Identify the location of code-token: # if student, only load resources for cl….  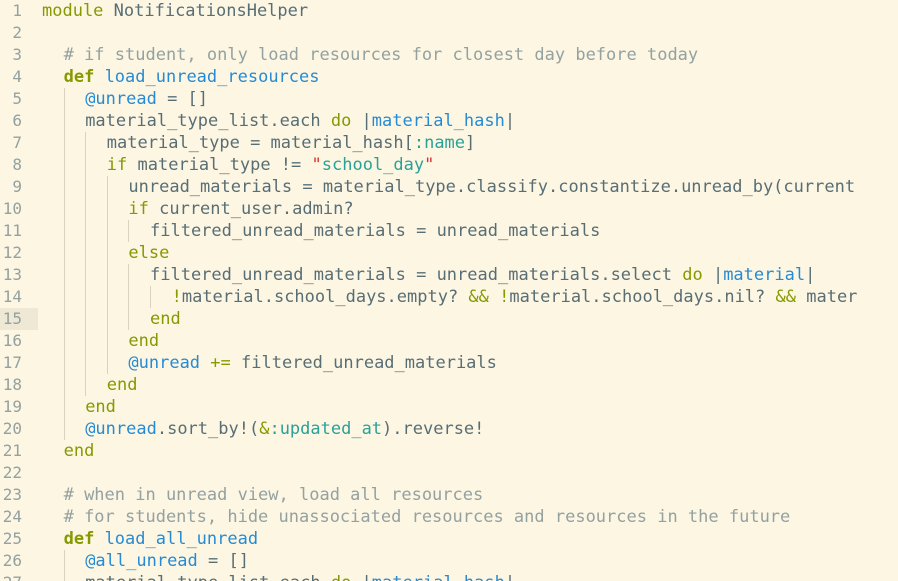
(381, 55).